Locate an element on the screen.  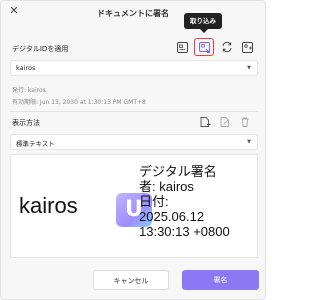
new-appearance-icon is located at coordinates (205, 122).